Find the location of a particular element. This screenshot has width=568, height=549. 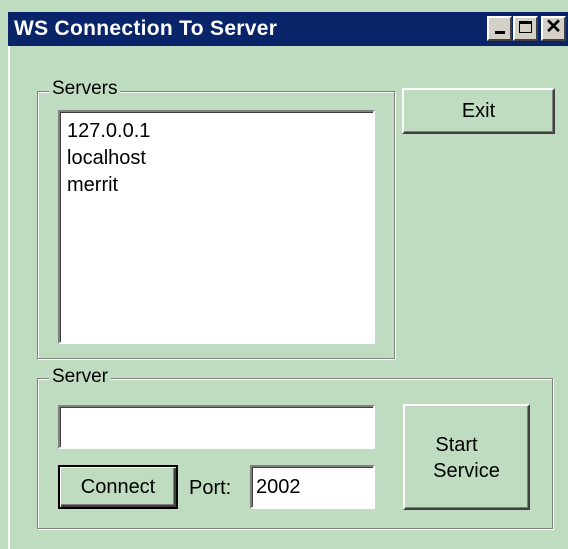

connect-button-label: Connect is located at coordinates (118, 487).